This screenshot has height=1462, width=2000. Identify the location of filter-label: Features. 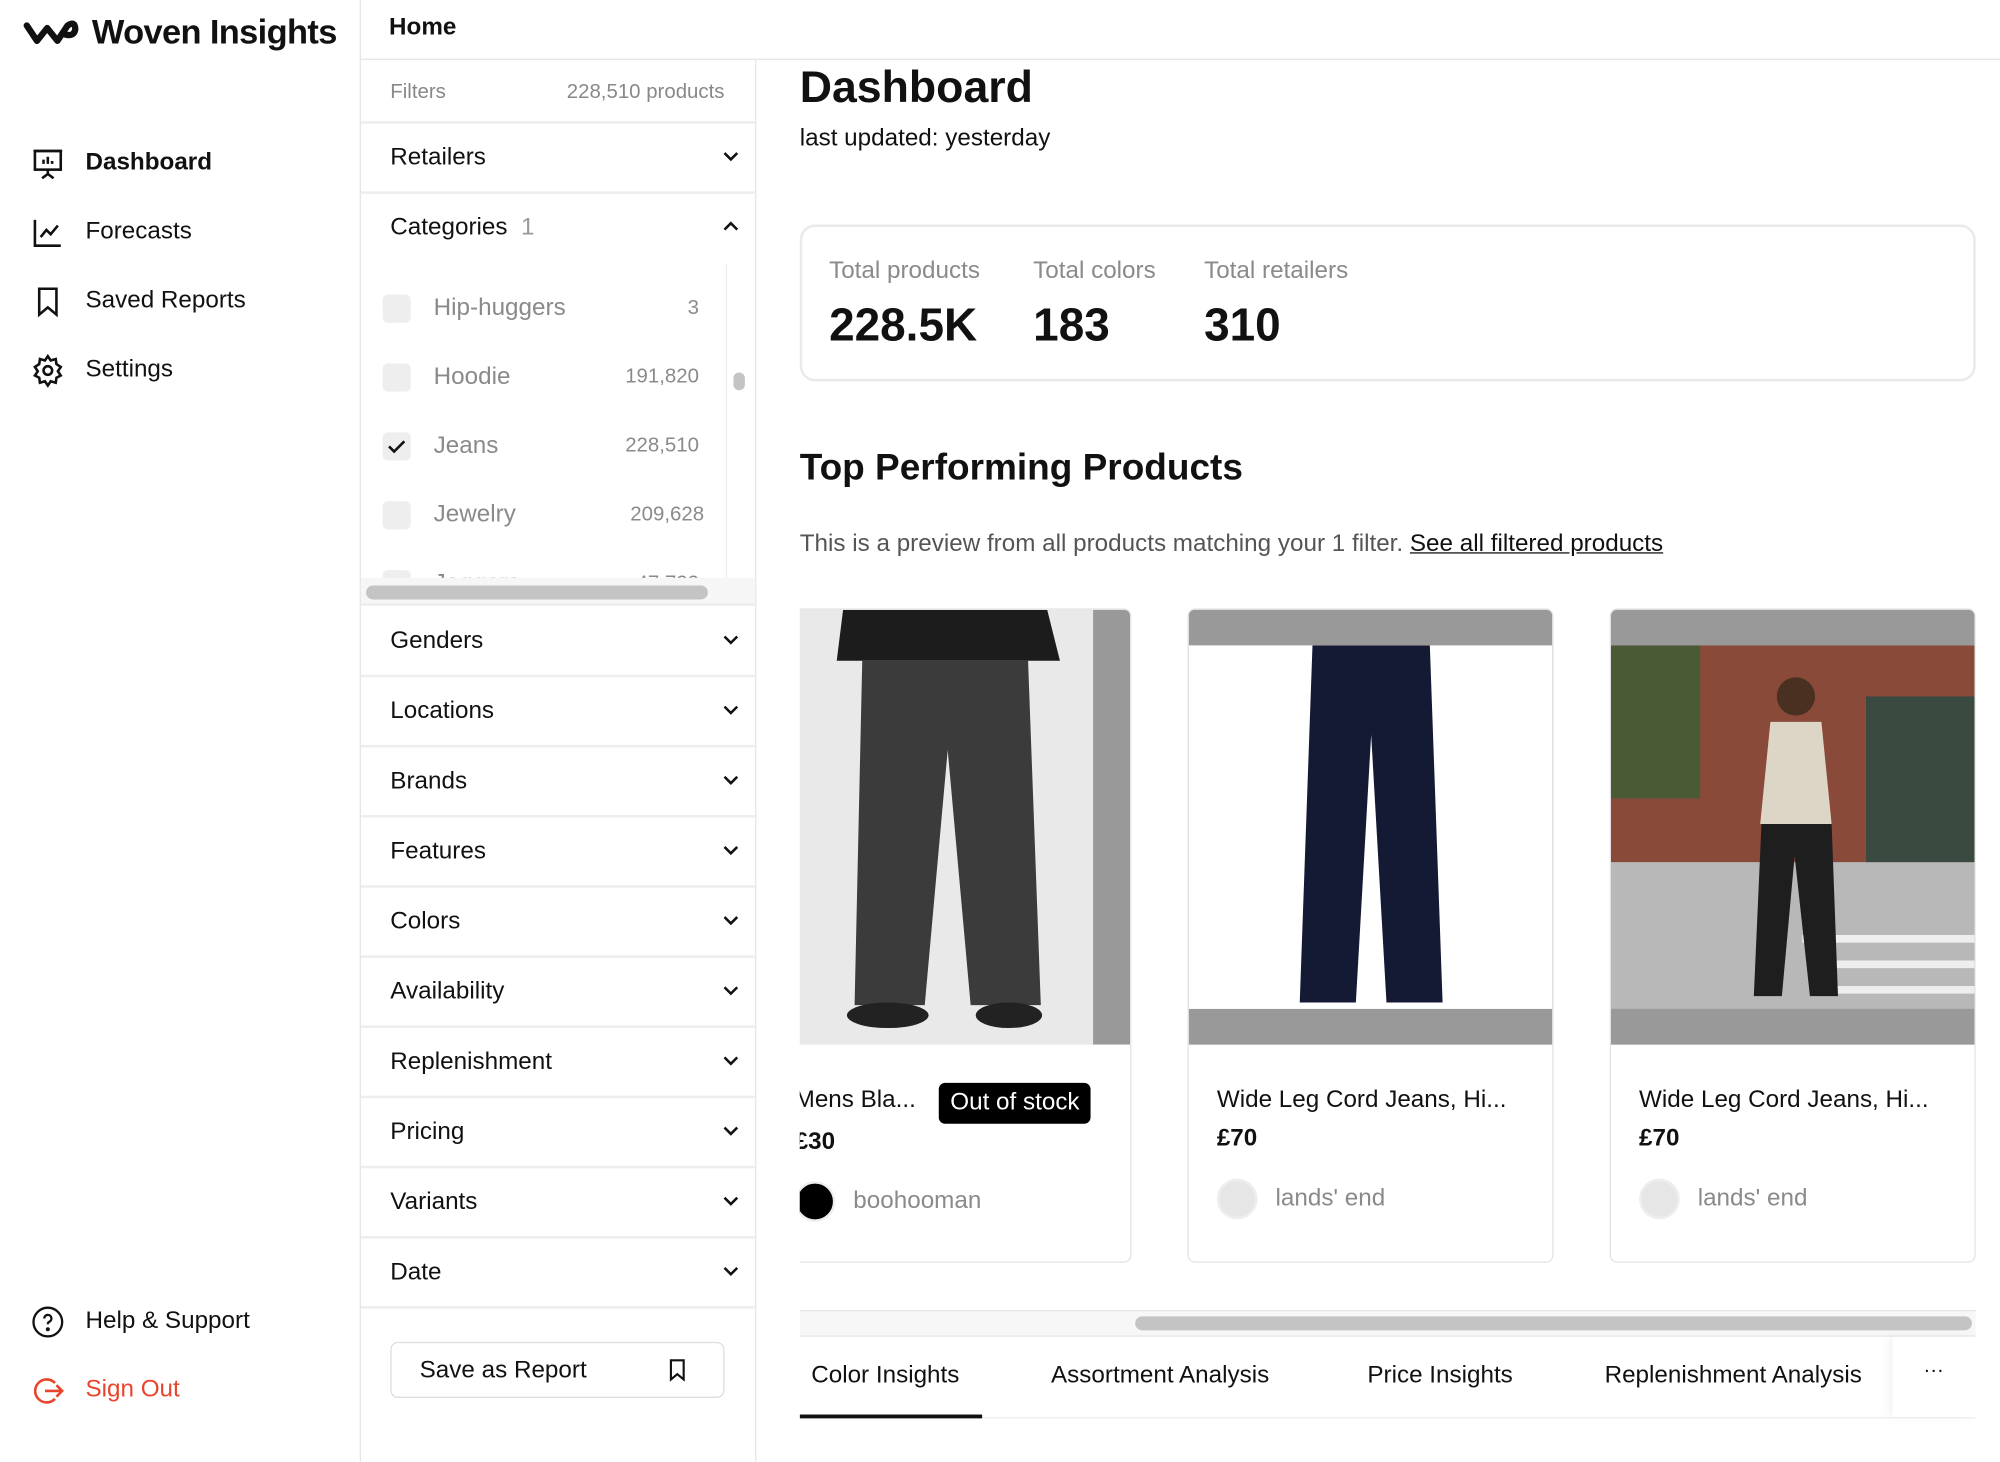
(438, 851).